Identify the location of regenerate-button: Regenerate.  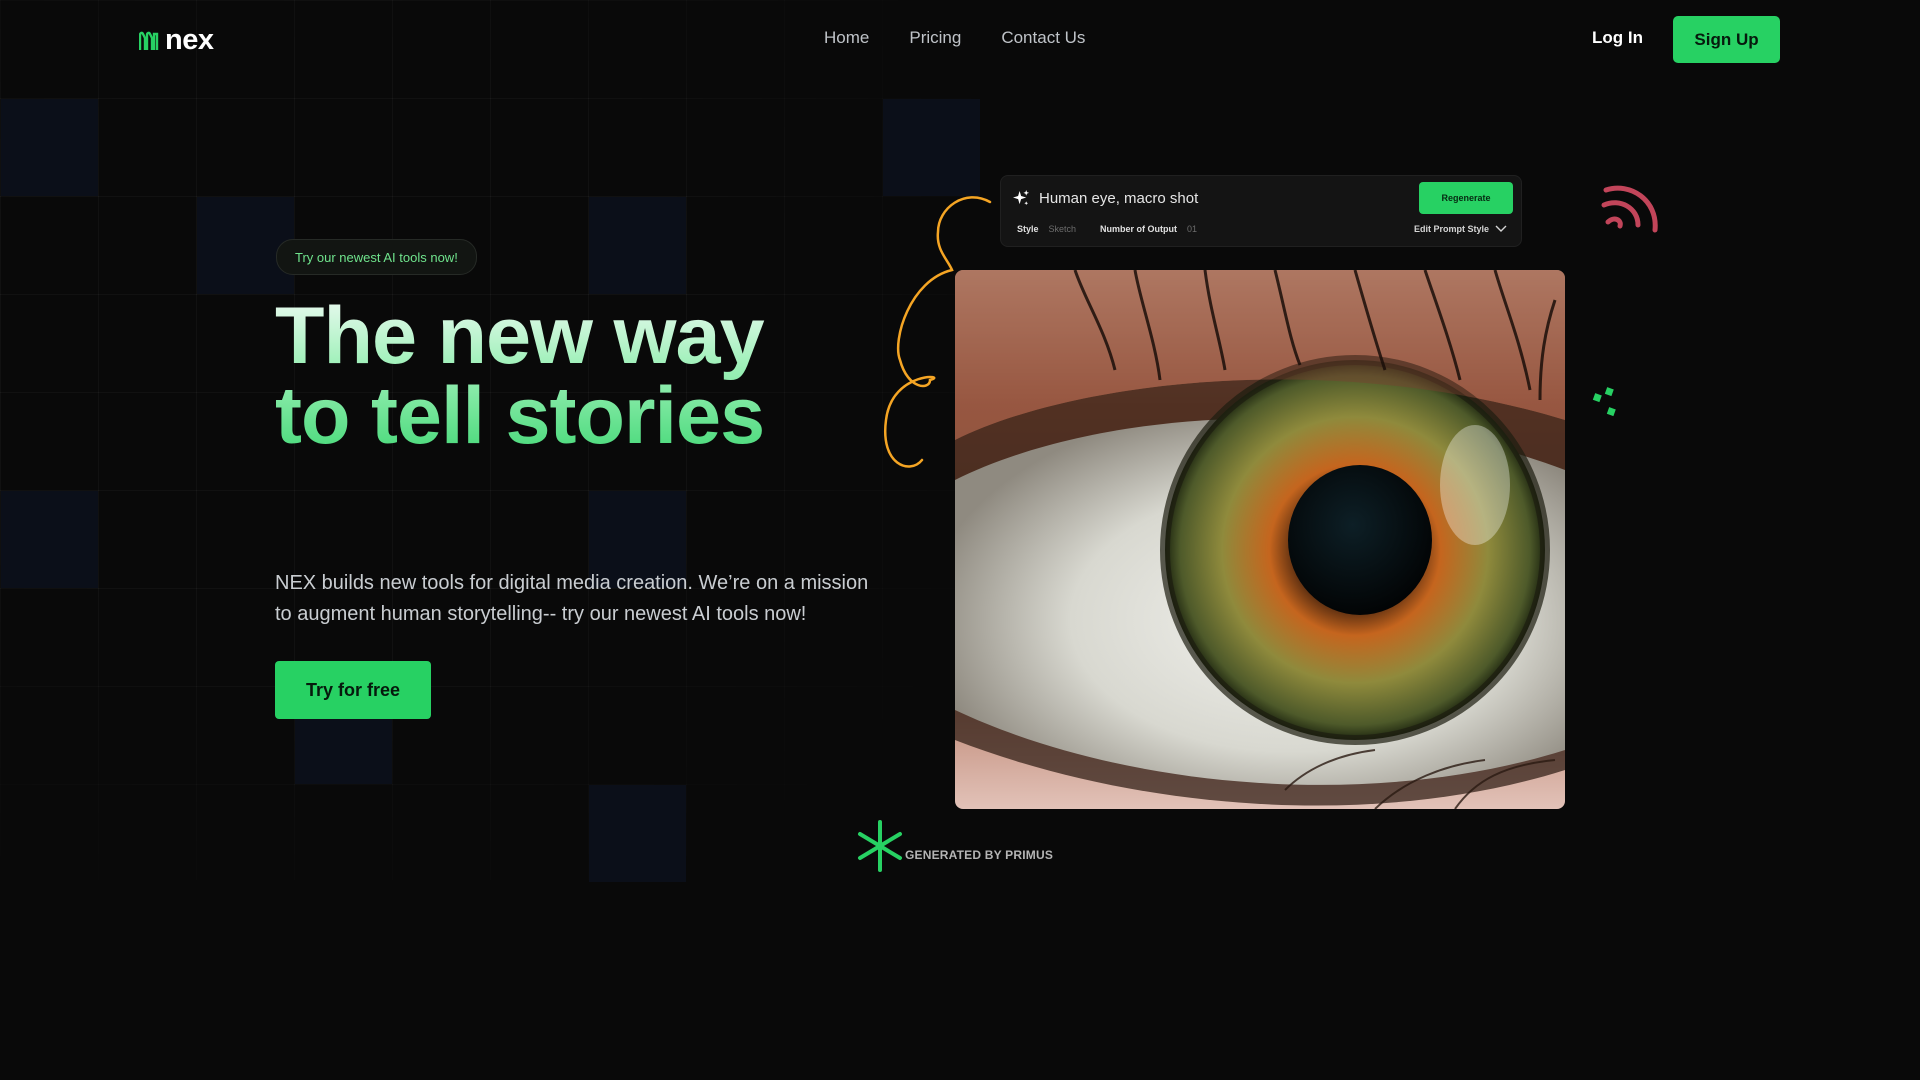
(1466, 198).